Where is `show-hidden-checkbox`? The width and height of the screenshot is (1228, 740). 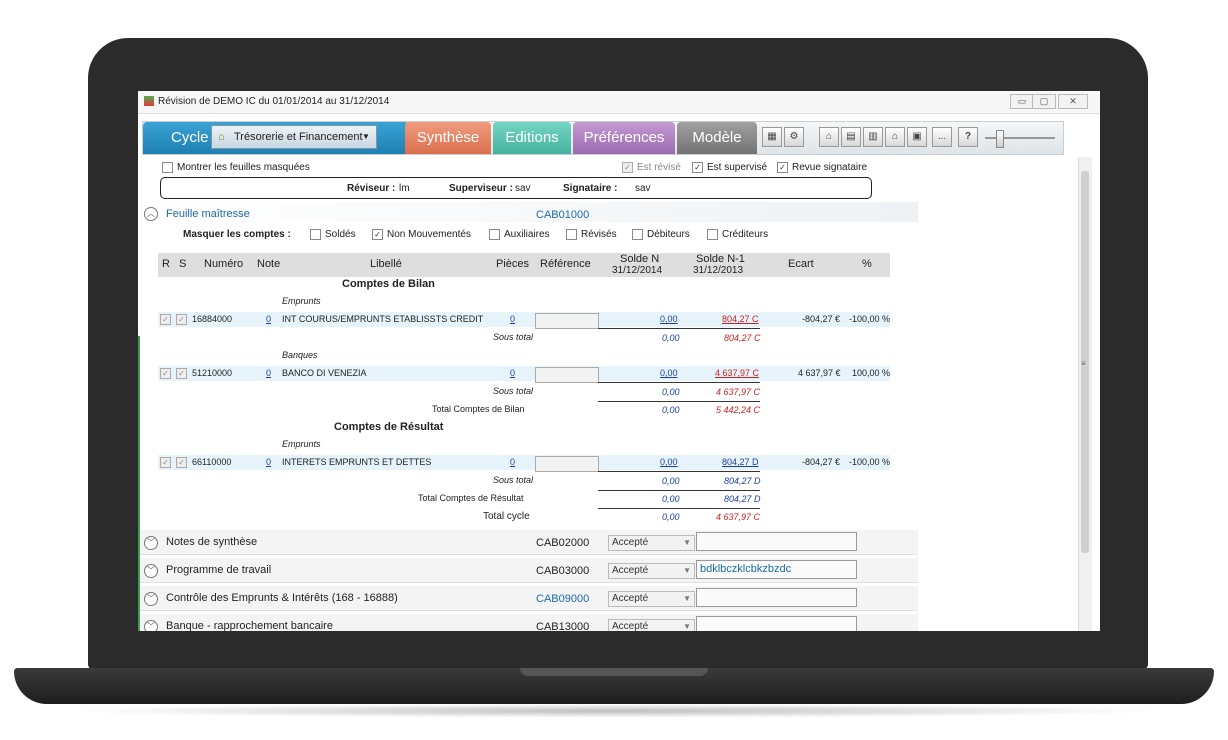
show-hidden-checkbox is located at coordinates (167, 167).